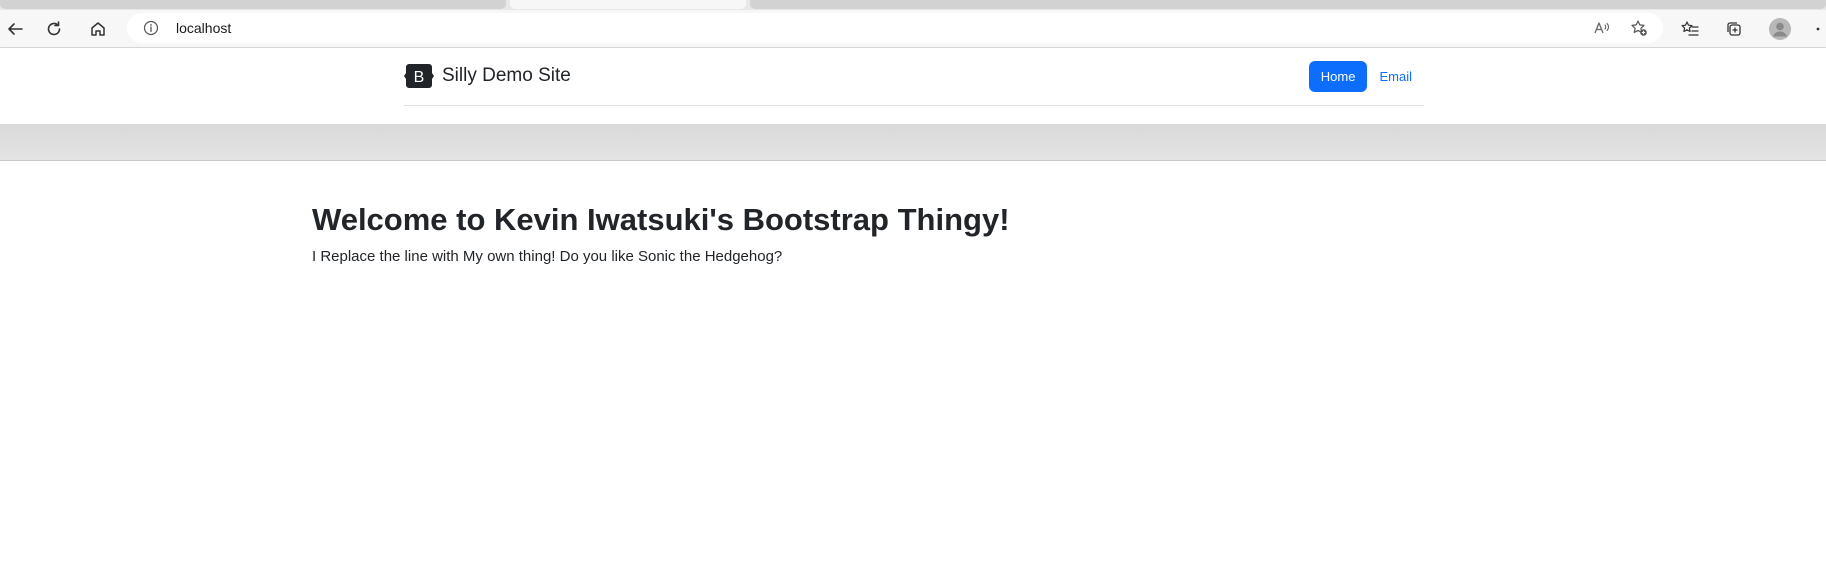  I want to click on back-button, so click(15, 29).